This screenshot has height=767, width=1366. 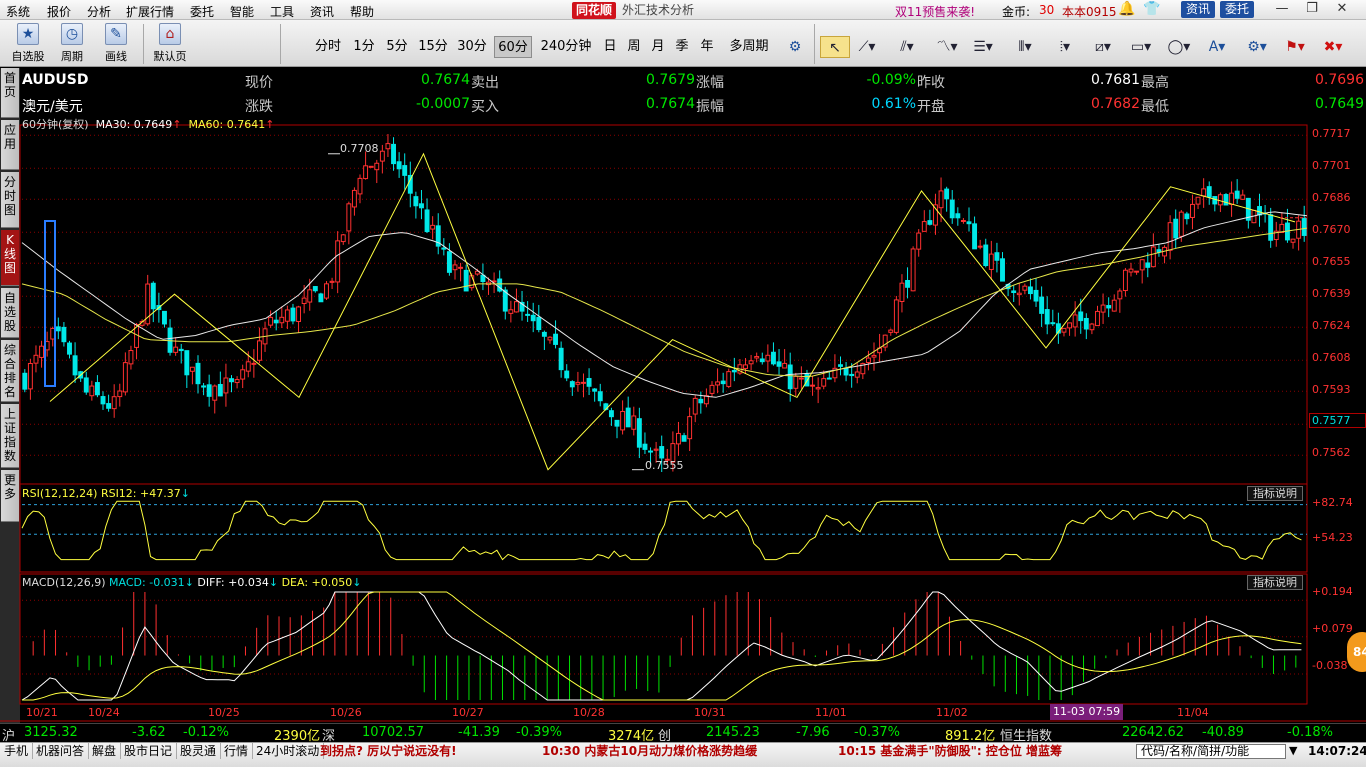 I want to click on status-tab-diary: 股市日记, so click(x=149, y=751).